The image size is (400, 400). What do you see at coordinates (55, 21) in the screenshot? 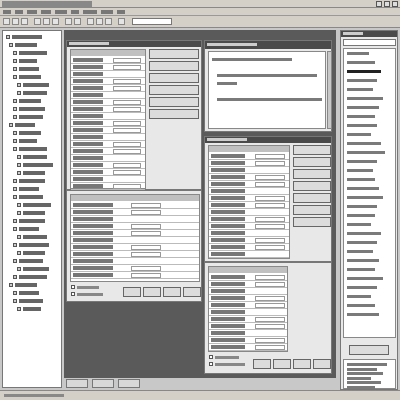
I see `paste-icon` at bounding box center [55, 21].